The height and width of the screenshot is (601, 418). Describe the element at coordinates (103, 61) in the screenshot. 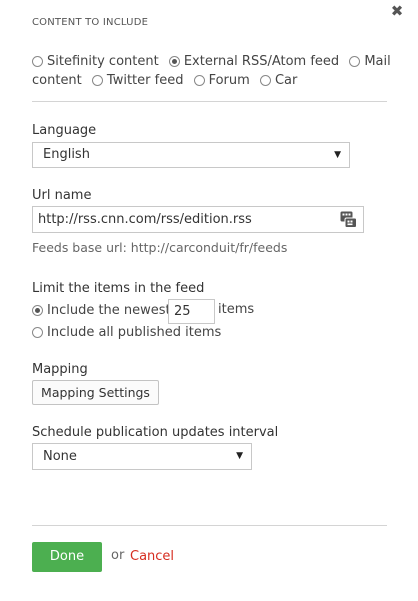

I see `radio-label: Sitefinity content` at that location.